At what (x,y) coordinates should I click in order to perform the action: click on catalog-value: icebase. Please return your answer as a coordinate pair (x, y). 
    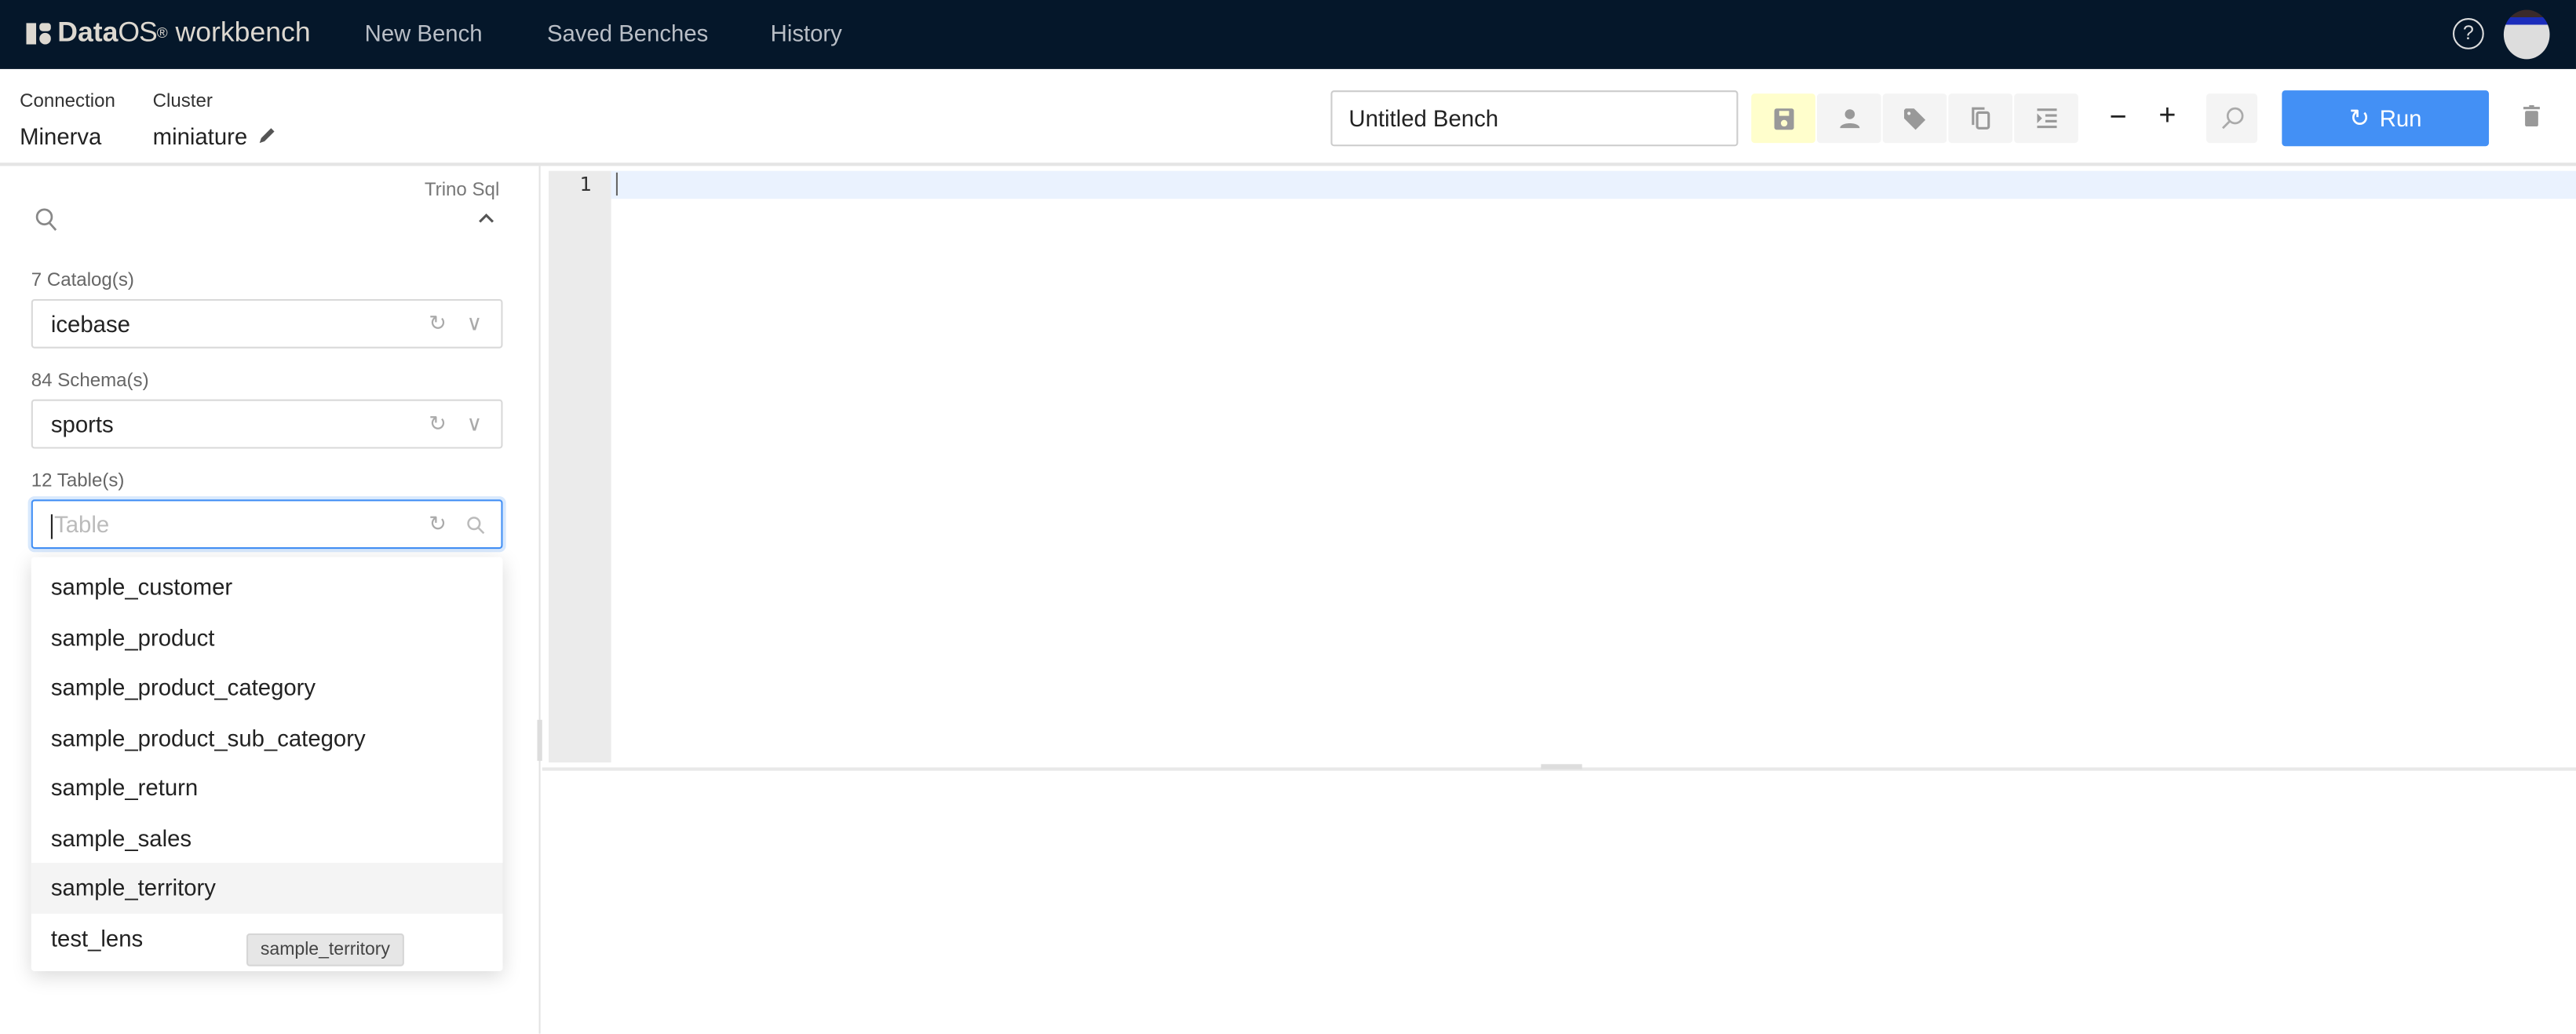
    Looking at the image, I should click on (90, 324).